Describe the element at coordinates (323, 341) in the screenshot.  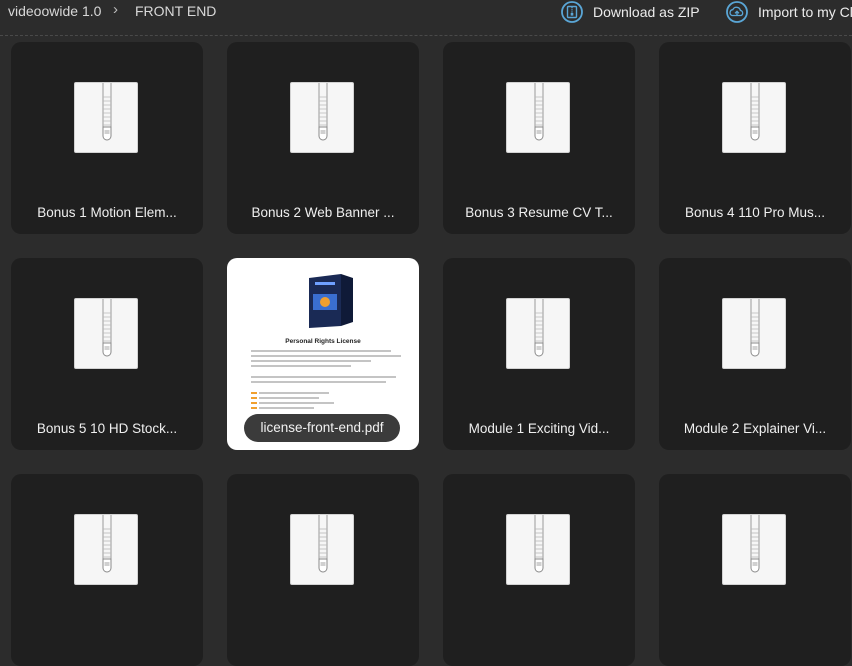
I see `pdf-preview-title: Personal Rights License` at that location.